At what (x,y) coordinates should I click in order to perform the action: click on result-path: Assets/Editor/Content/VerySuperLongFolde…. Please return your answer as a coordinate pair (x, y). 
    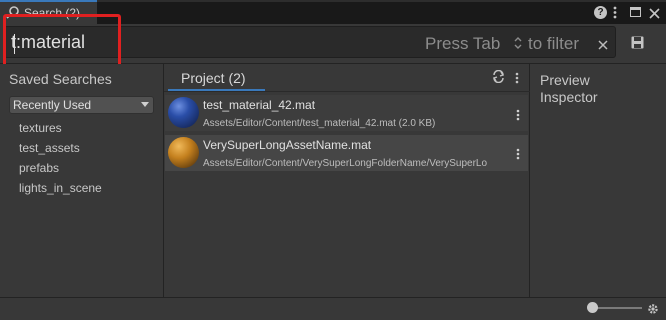
    Looking at the image, I should click on (345, 163).